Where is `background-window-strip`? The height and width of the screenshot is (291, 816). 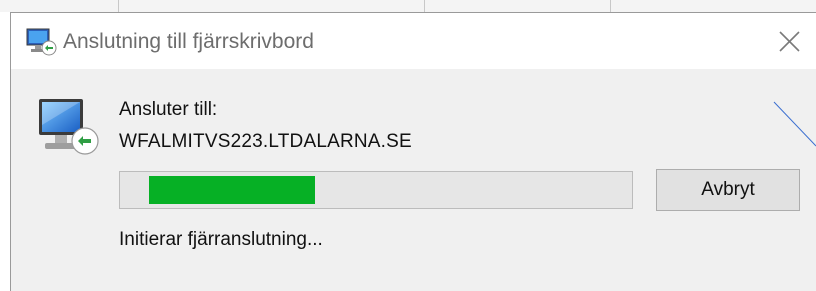 background-window-strip is located at coordinates (408, 6).